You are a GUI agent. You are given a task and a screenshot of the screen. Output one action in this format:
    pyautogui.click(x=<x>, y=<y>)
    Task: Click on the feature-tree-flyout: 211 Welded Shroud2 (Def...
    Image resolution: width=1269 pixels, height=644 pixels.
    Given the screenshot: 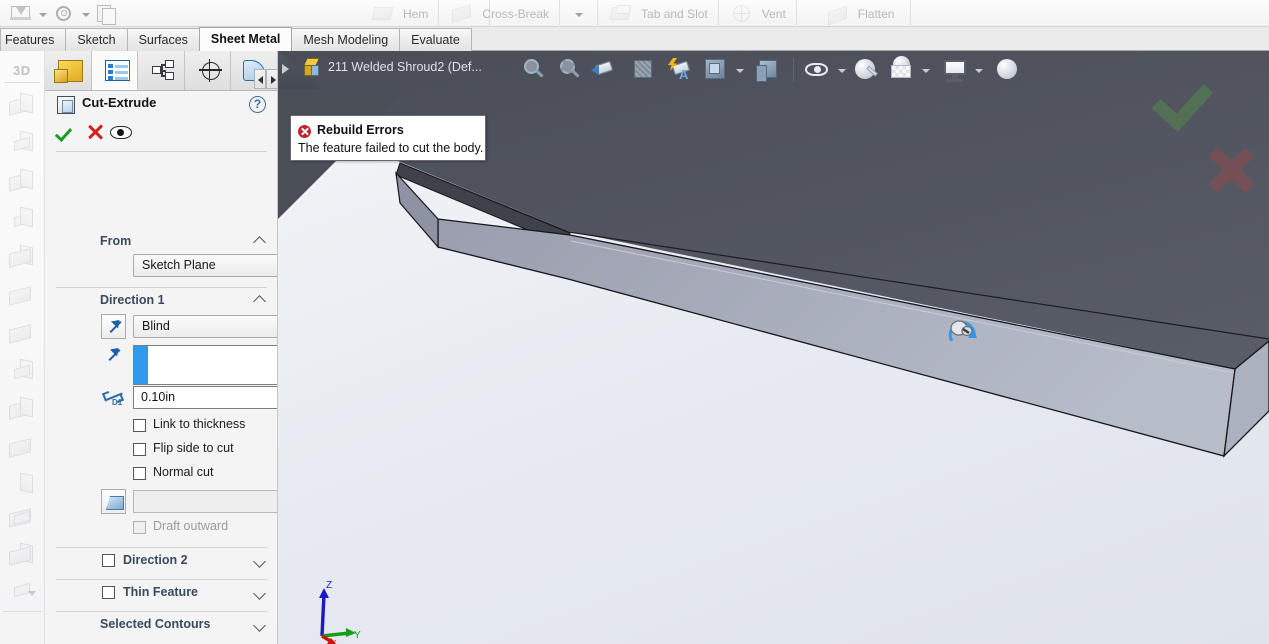 What is the action you would take?
    pyautogui.click(x=428, y=70)
    